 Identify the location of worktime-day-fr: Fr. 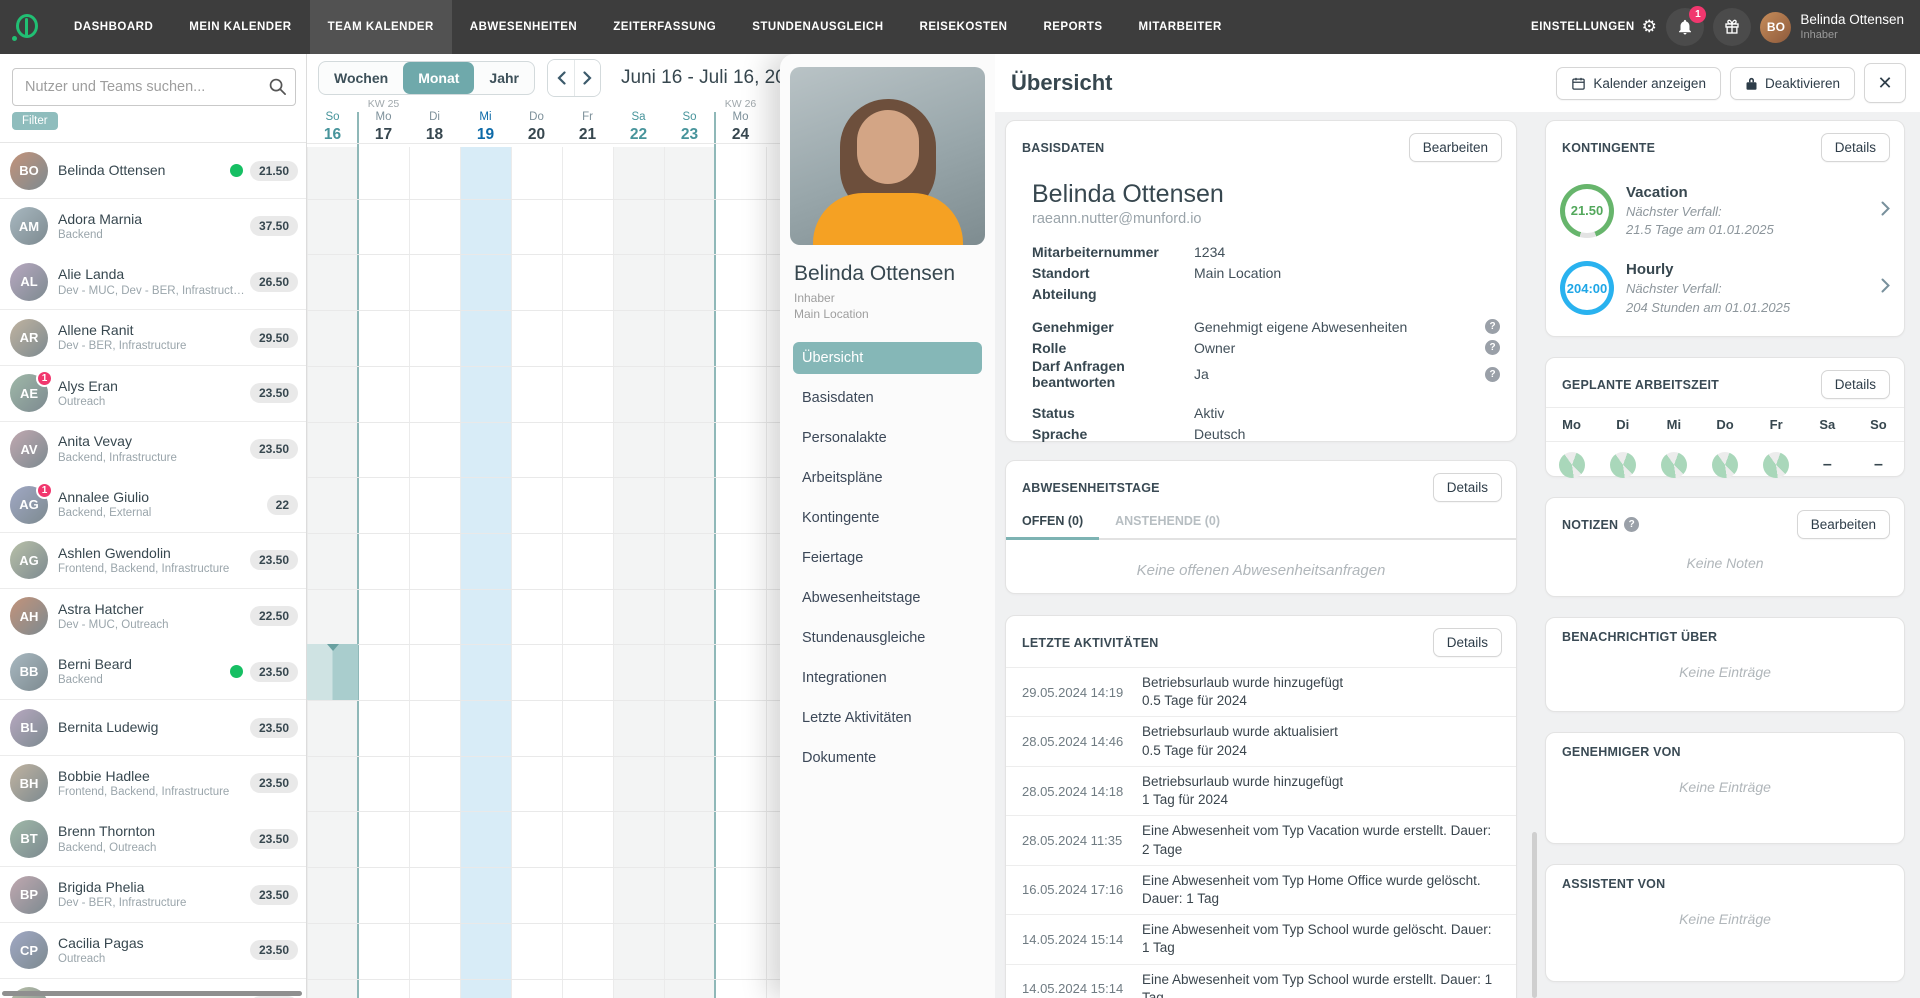
(1776, 425).